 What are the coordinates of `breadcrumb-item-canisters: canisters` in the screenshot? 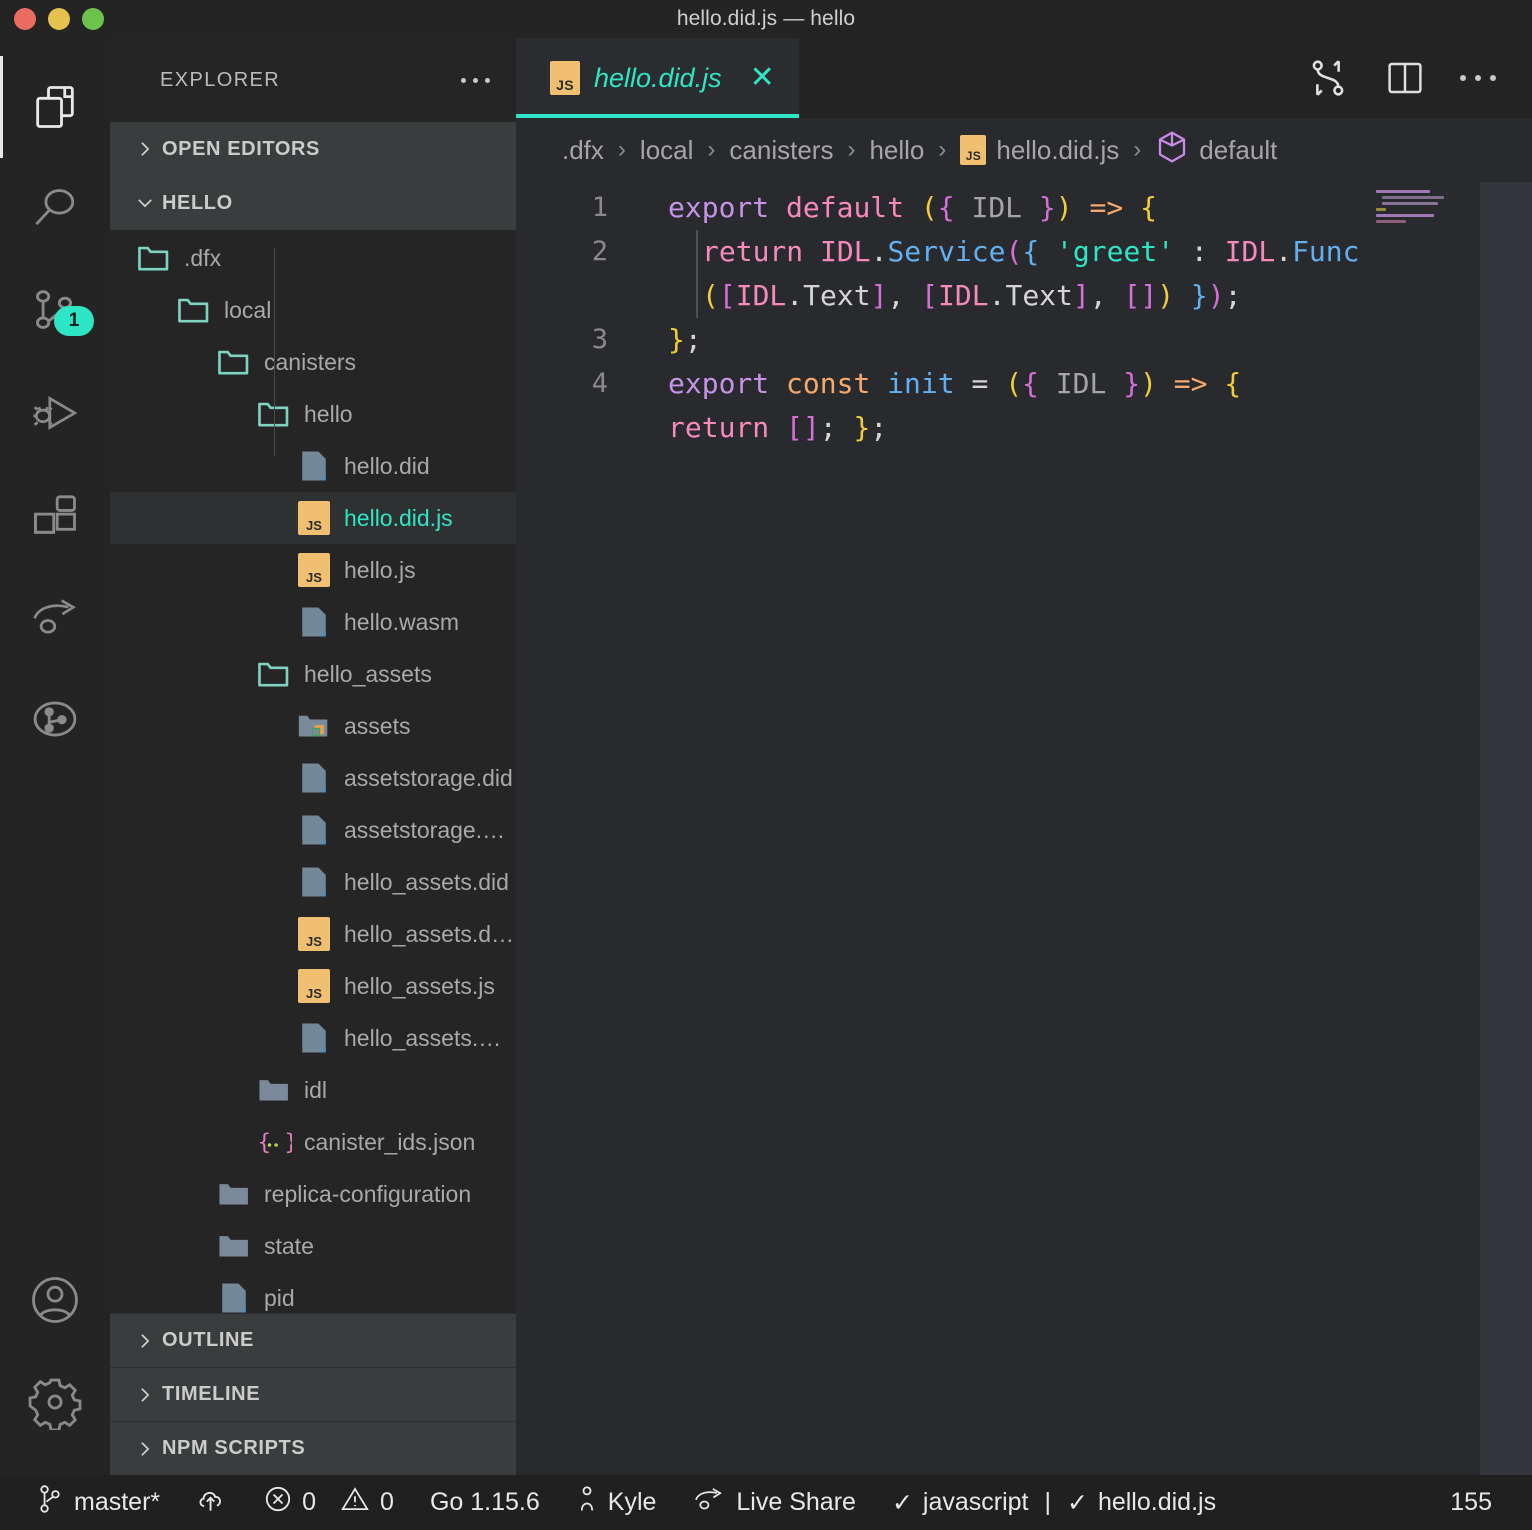 It's located at (781, 150).